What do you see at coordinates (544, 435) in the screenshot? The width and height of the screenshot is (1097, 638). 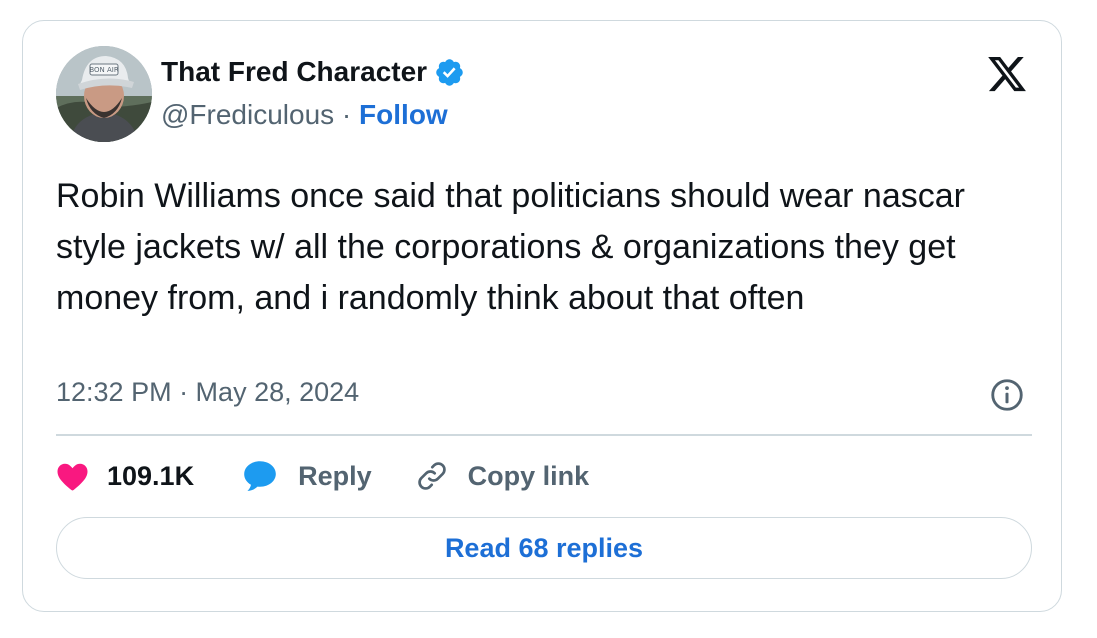 I see `divider` at bounding box center [544, 435].